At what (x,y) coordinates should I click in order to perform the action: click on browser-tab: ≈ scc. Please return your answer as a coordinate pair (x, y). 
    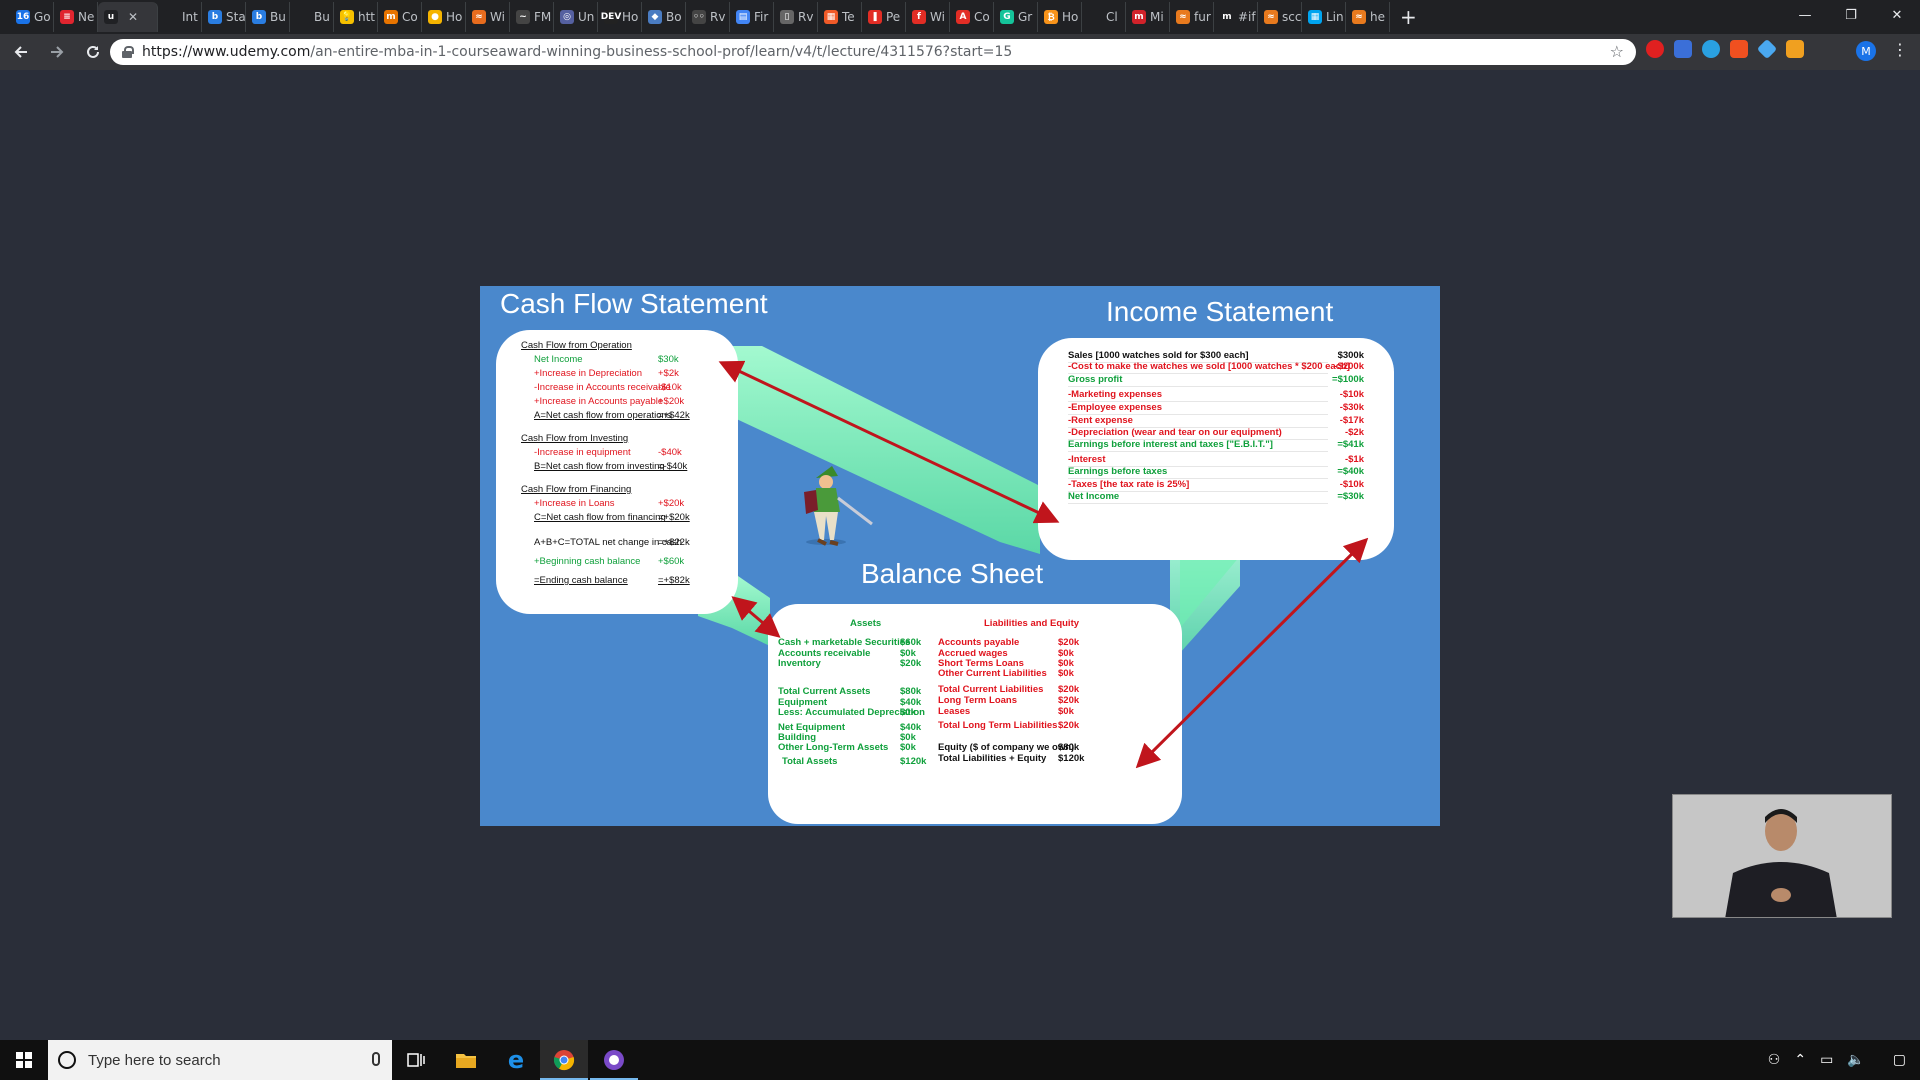
    Looking at the image, I should click on (1280, 17).